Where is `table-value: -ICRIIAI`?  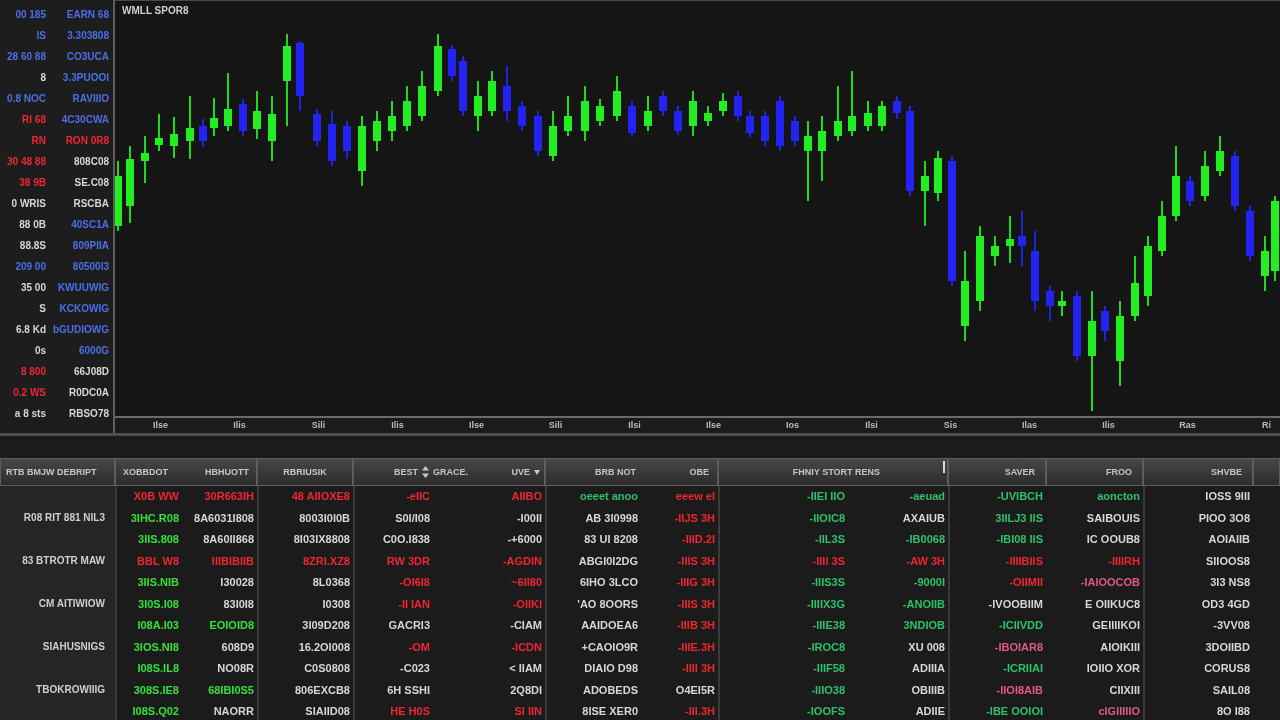 table-value: -ICRIIAI is located at coordinates (1023, 669).